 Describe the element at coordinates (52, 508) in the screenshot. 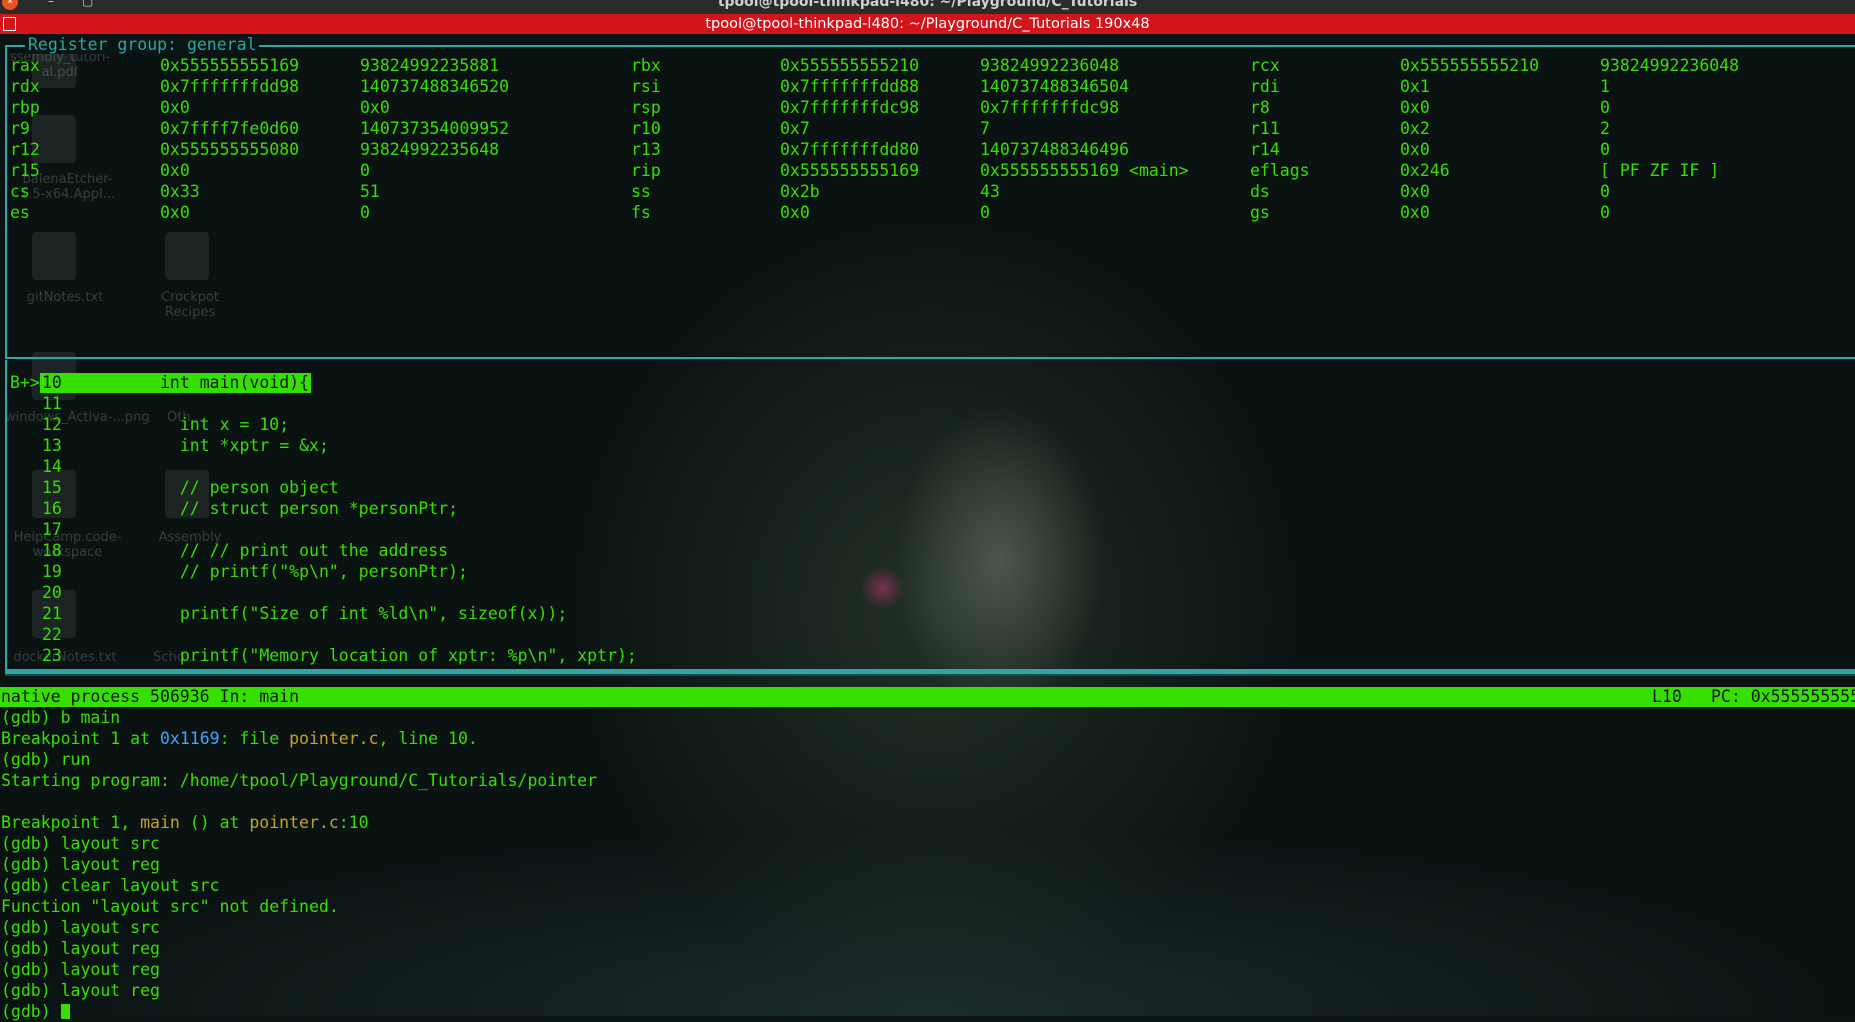

I see `line-number: 16` at that location.